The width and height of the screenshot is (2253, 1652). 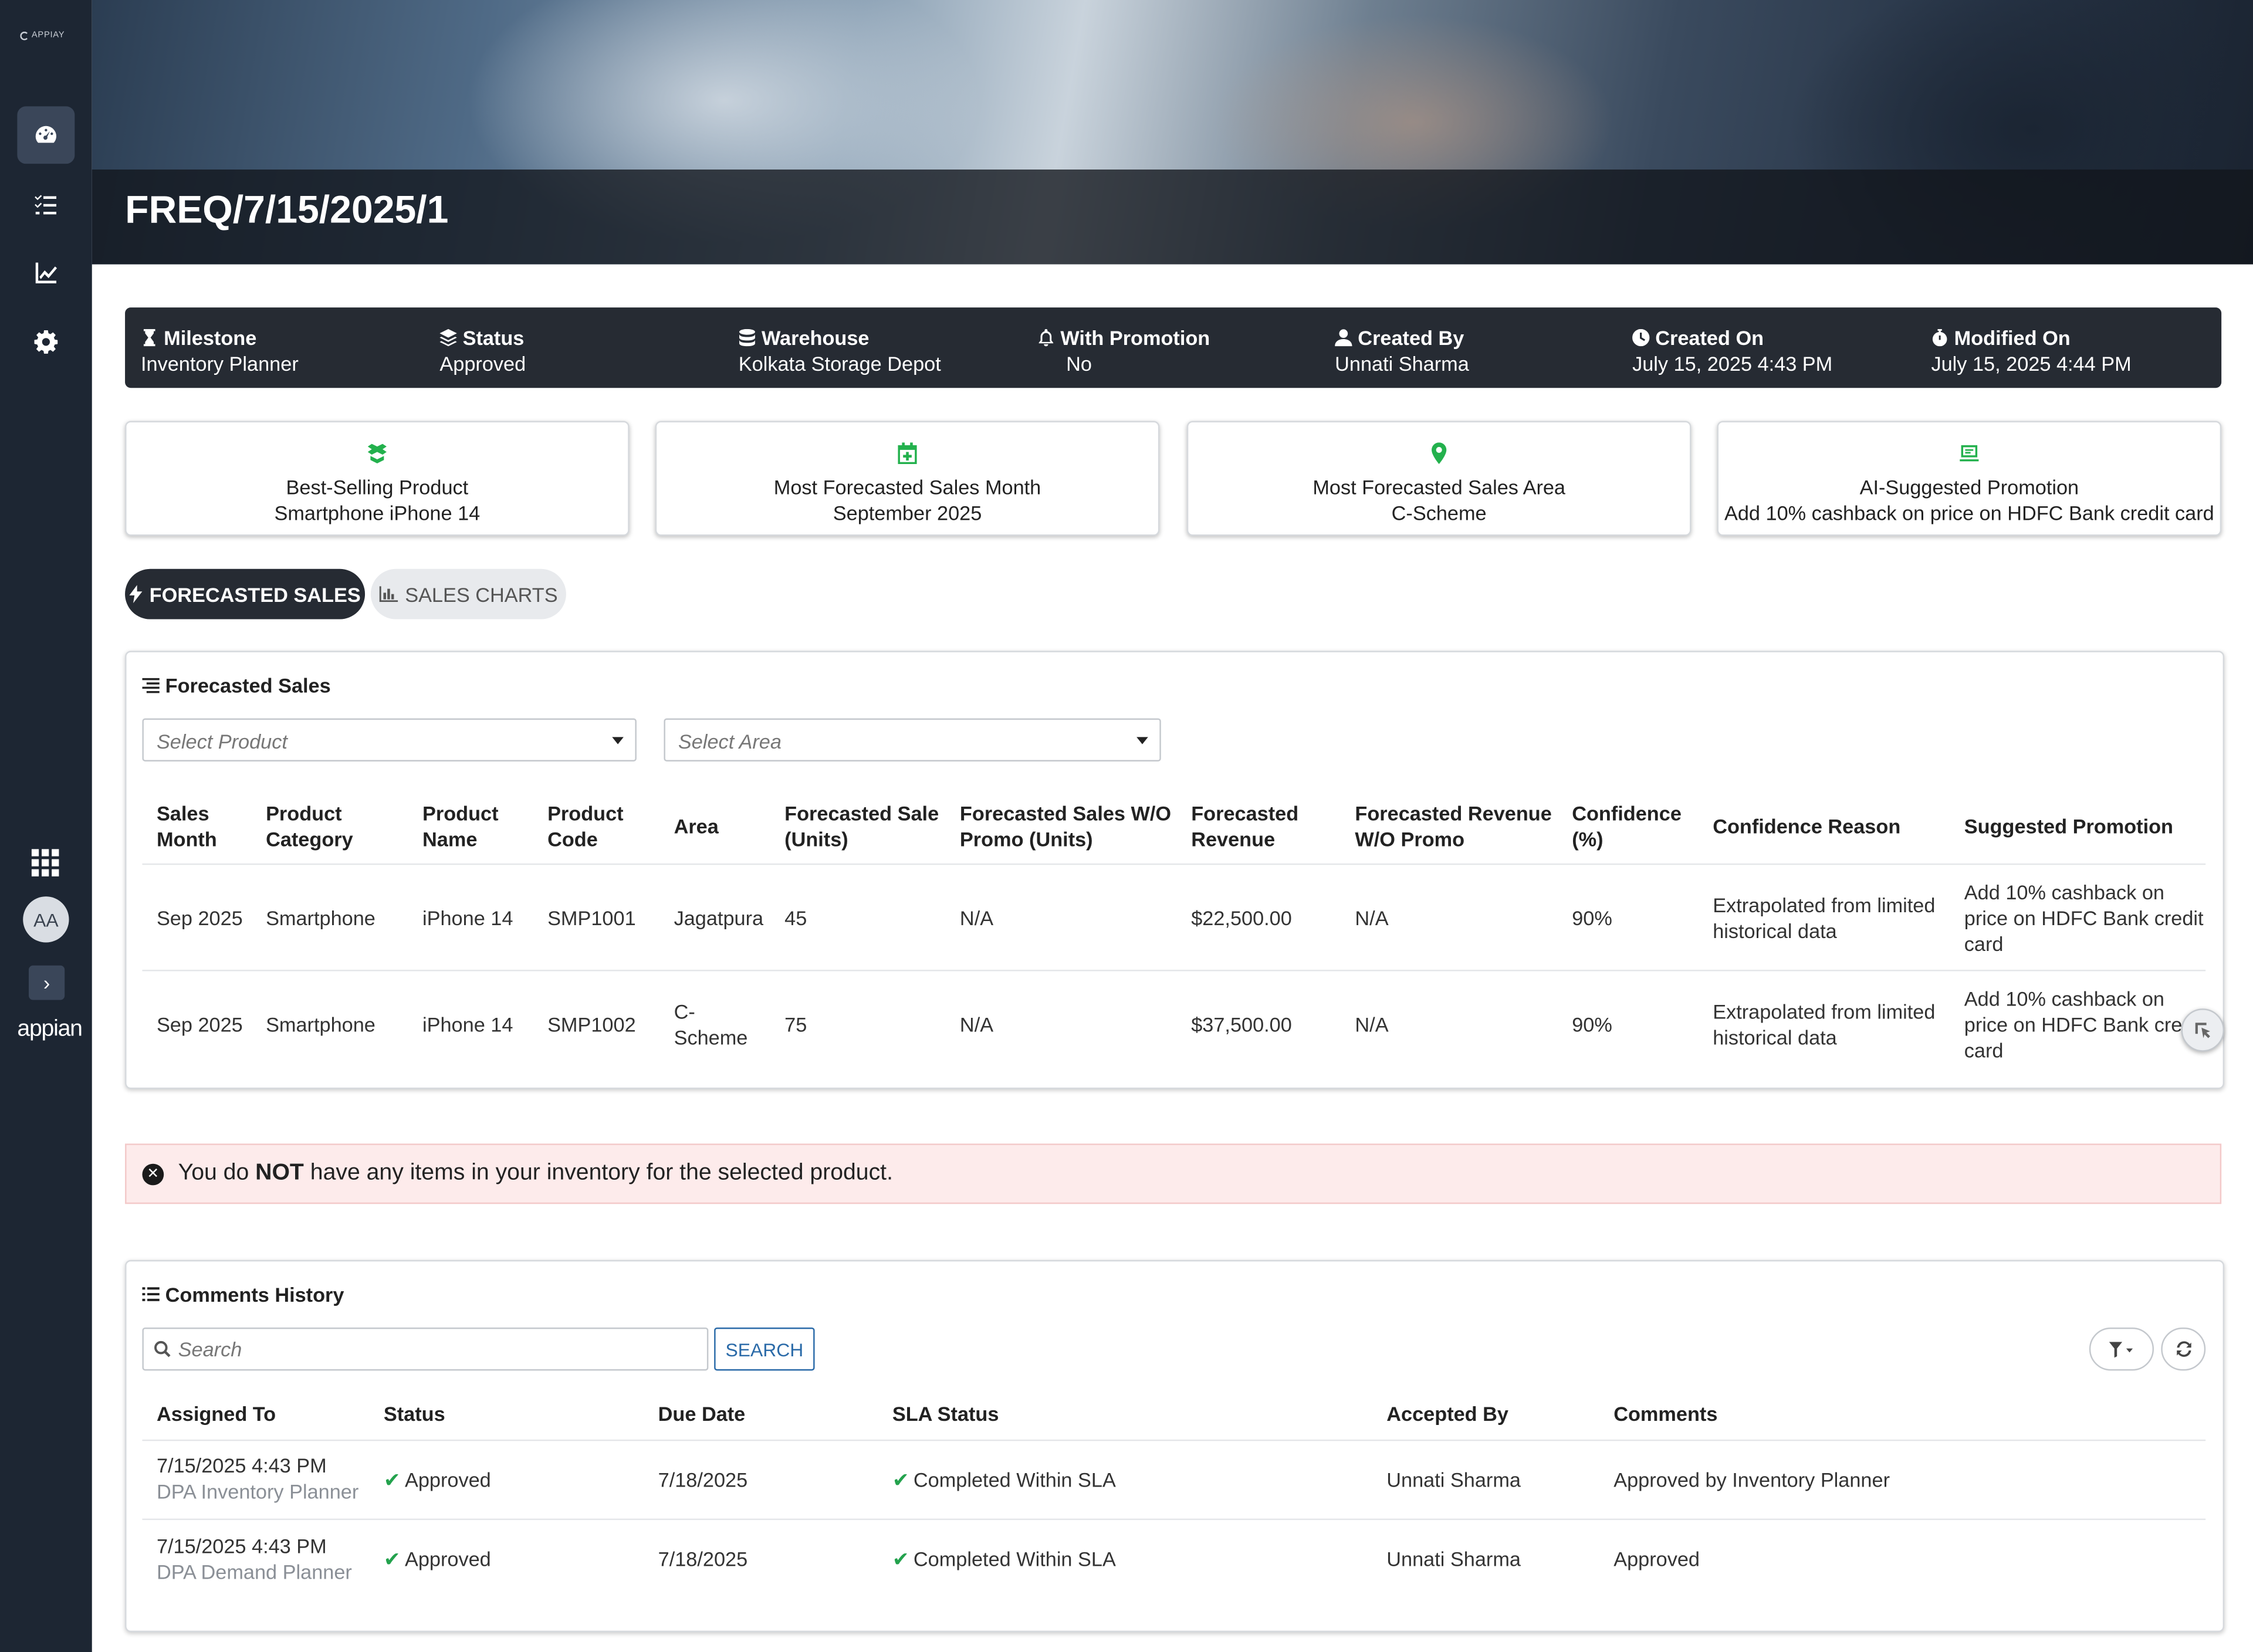 What do you see at coordinates (1592, 1024) in the screenshot?
I see `cell-confidence: 90%` at bounding box center [1592, 1024].